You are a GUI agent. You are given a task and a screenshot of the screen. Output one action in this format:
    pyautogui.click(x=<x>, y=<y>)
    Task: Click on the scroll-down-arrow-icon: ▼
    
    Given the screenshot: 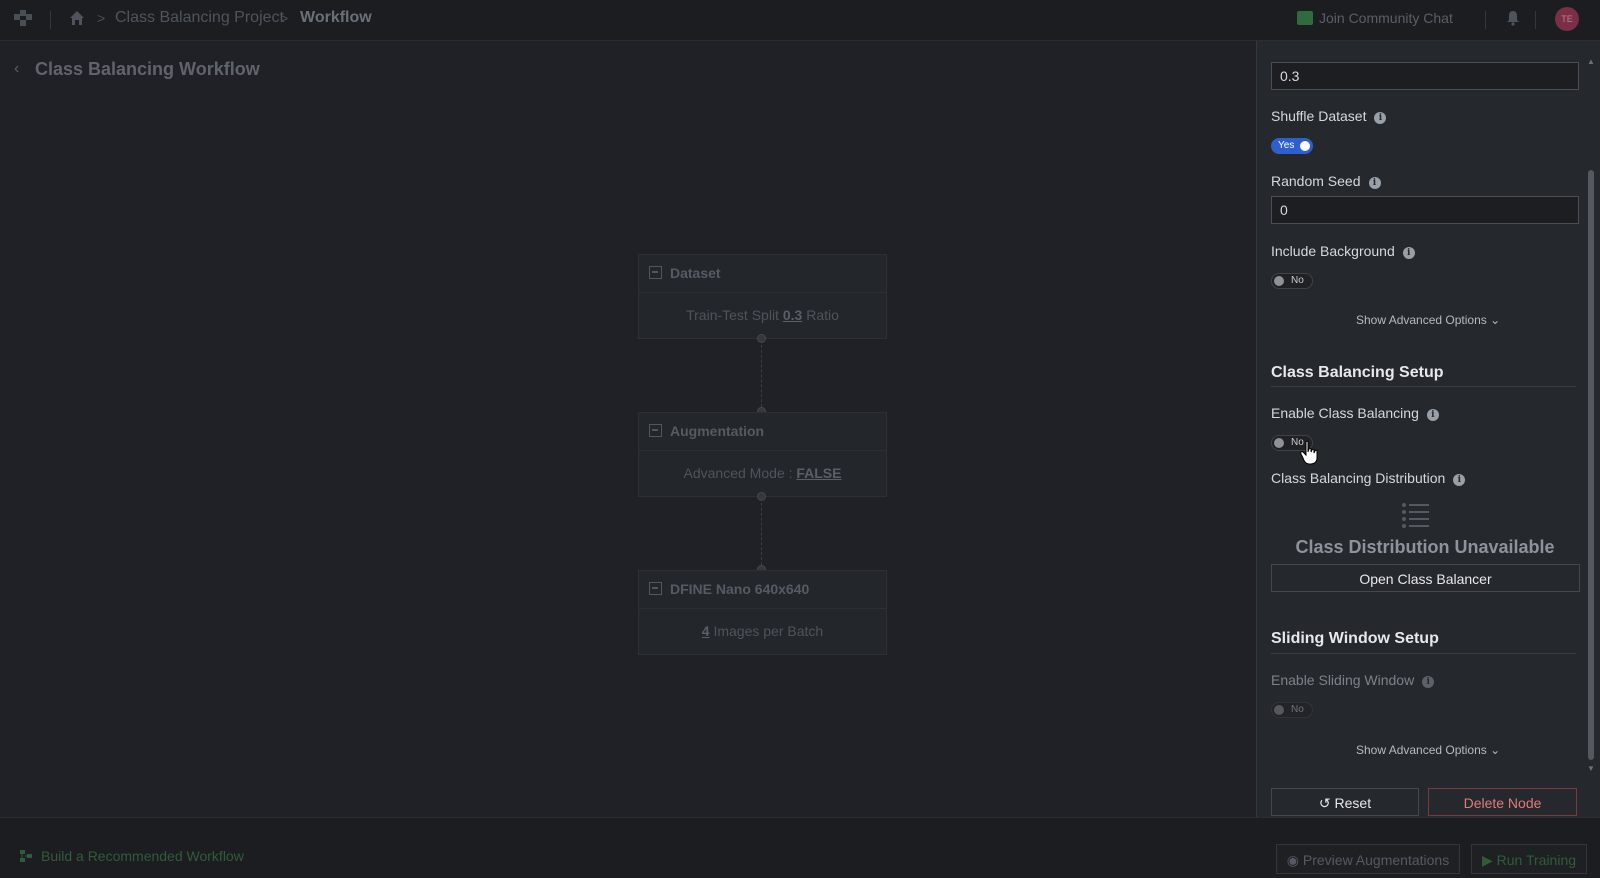 What is the action you would take?
    pyautogui.click(x=1591, y=768)
    